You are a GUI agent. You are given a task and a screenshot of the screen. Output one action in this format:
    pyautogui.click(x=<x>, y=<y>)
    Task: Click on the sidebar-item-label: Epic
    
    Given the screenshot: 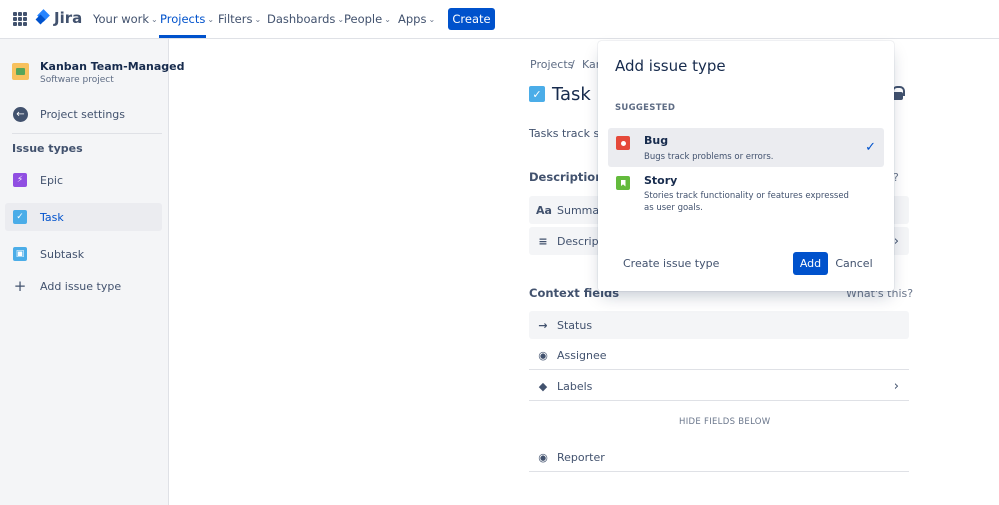 What is the action you would take?
    pyautogui.click(x=52, y=180)
    